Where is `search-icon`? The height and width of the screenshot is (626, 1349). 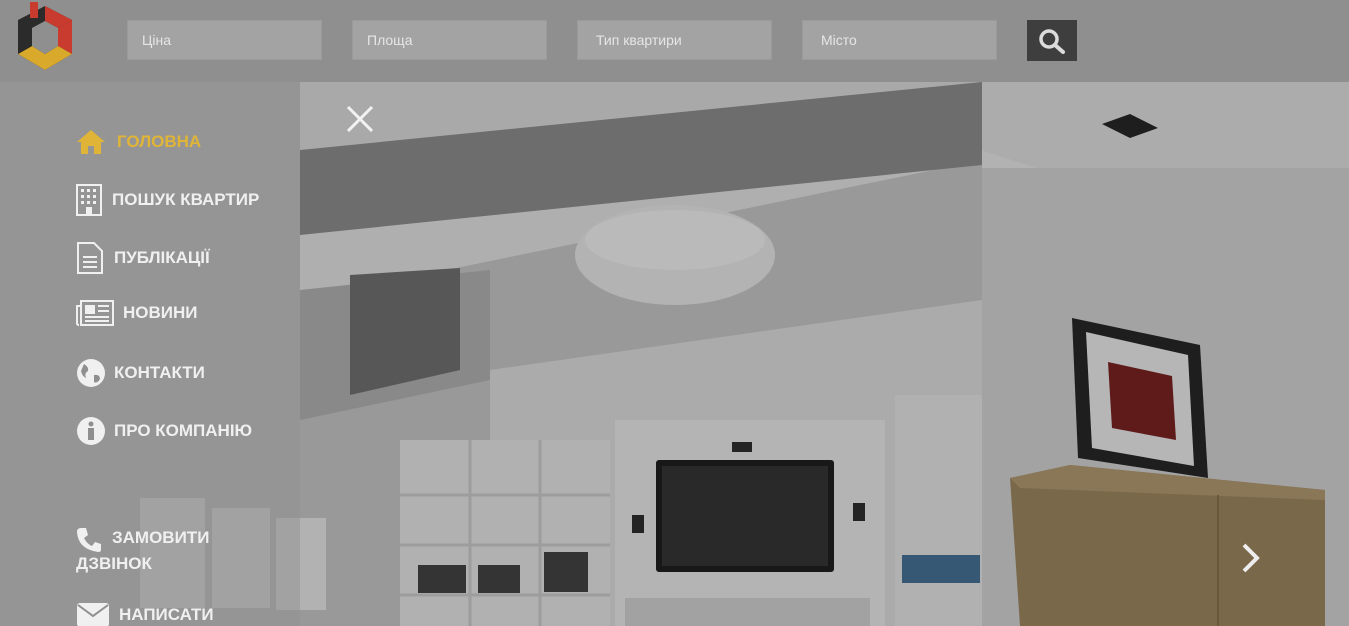 search-icon is located at coordinates (1052, 41).